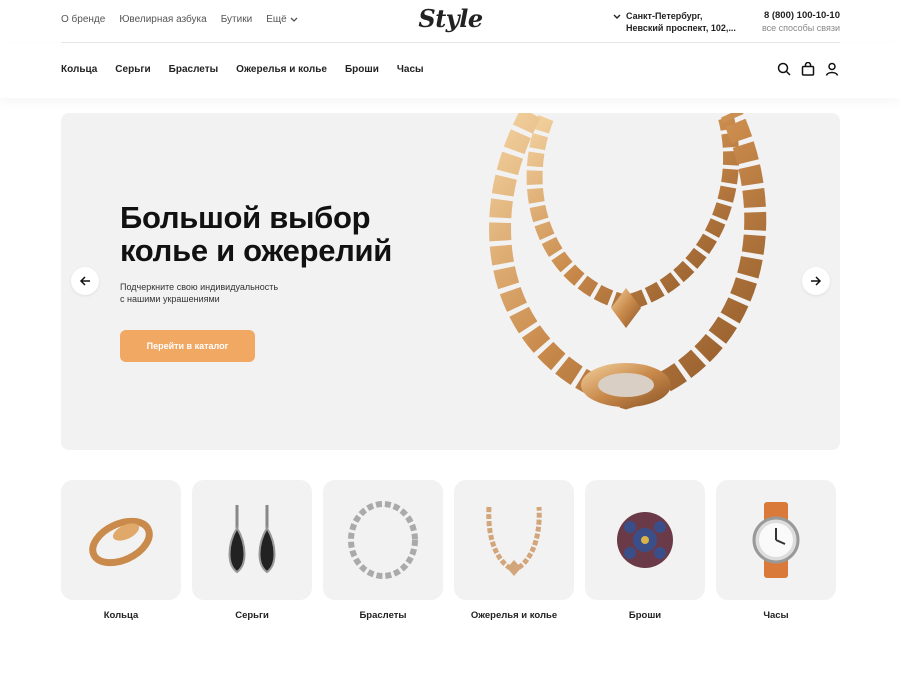  What do you see at coordinates (776, 540) in the screenshot?
I see `watch-icon` at bounding box center [776, 540].